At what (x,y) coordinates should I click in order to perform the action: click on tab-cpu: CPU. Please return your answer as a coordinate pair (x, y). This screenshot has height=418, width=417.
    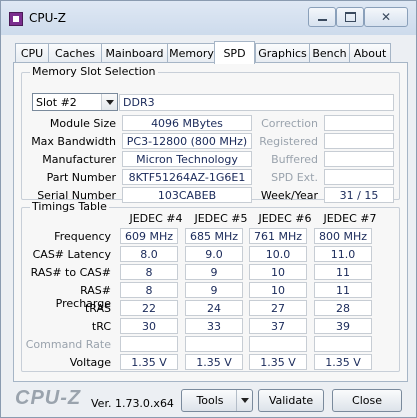
    Looking at the image, I should click on (32, 53).